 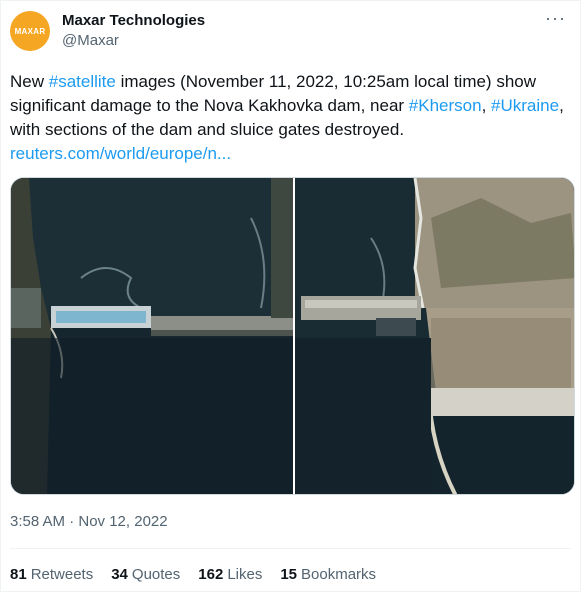 I want to click on likes-label: Likes, so click(x=245, y=574).